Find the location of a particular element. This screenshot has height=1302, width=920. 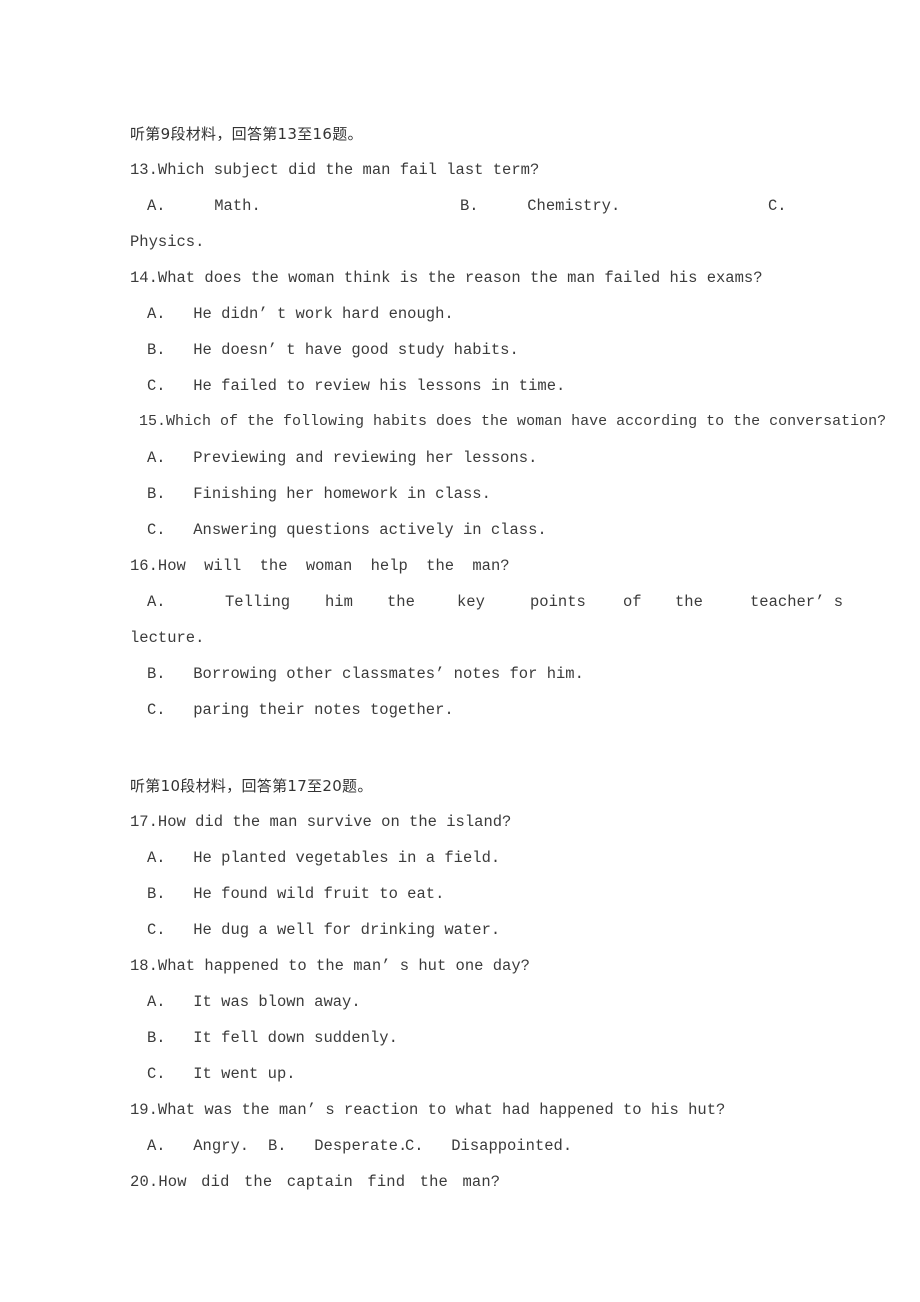

option-15-a: A. Previewing and reviewing her lessons. is located at coordinates (460, 458).